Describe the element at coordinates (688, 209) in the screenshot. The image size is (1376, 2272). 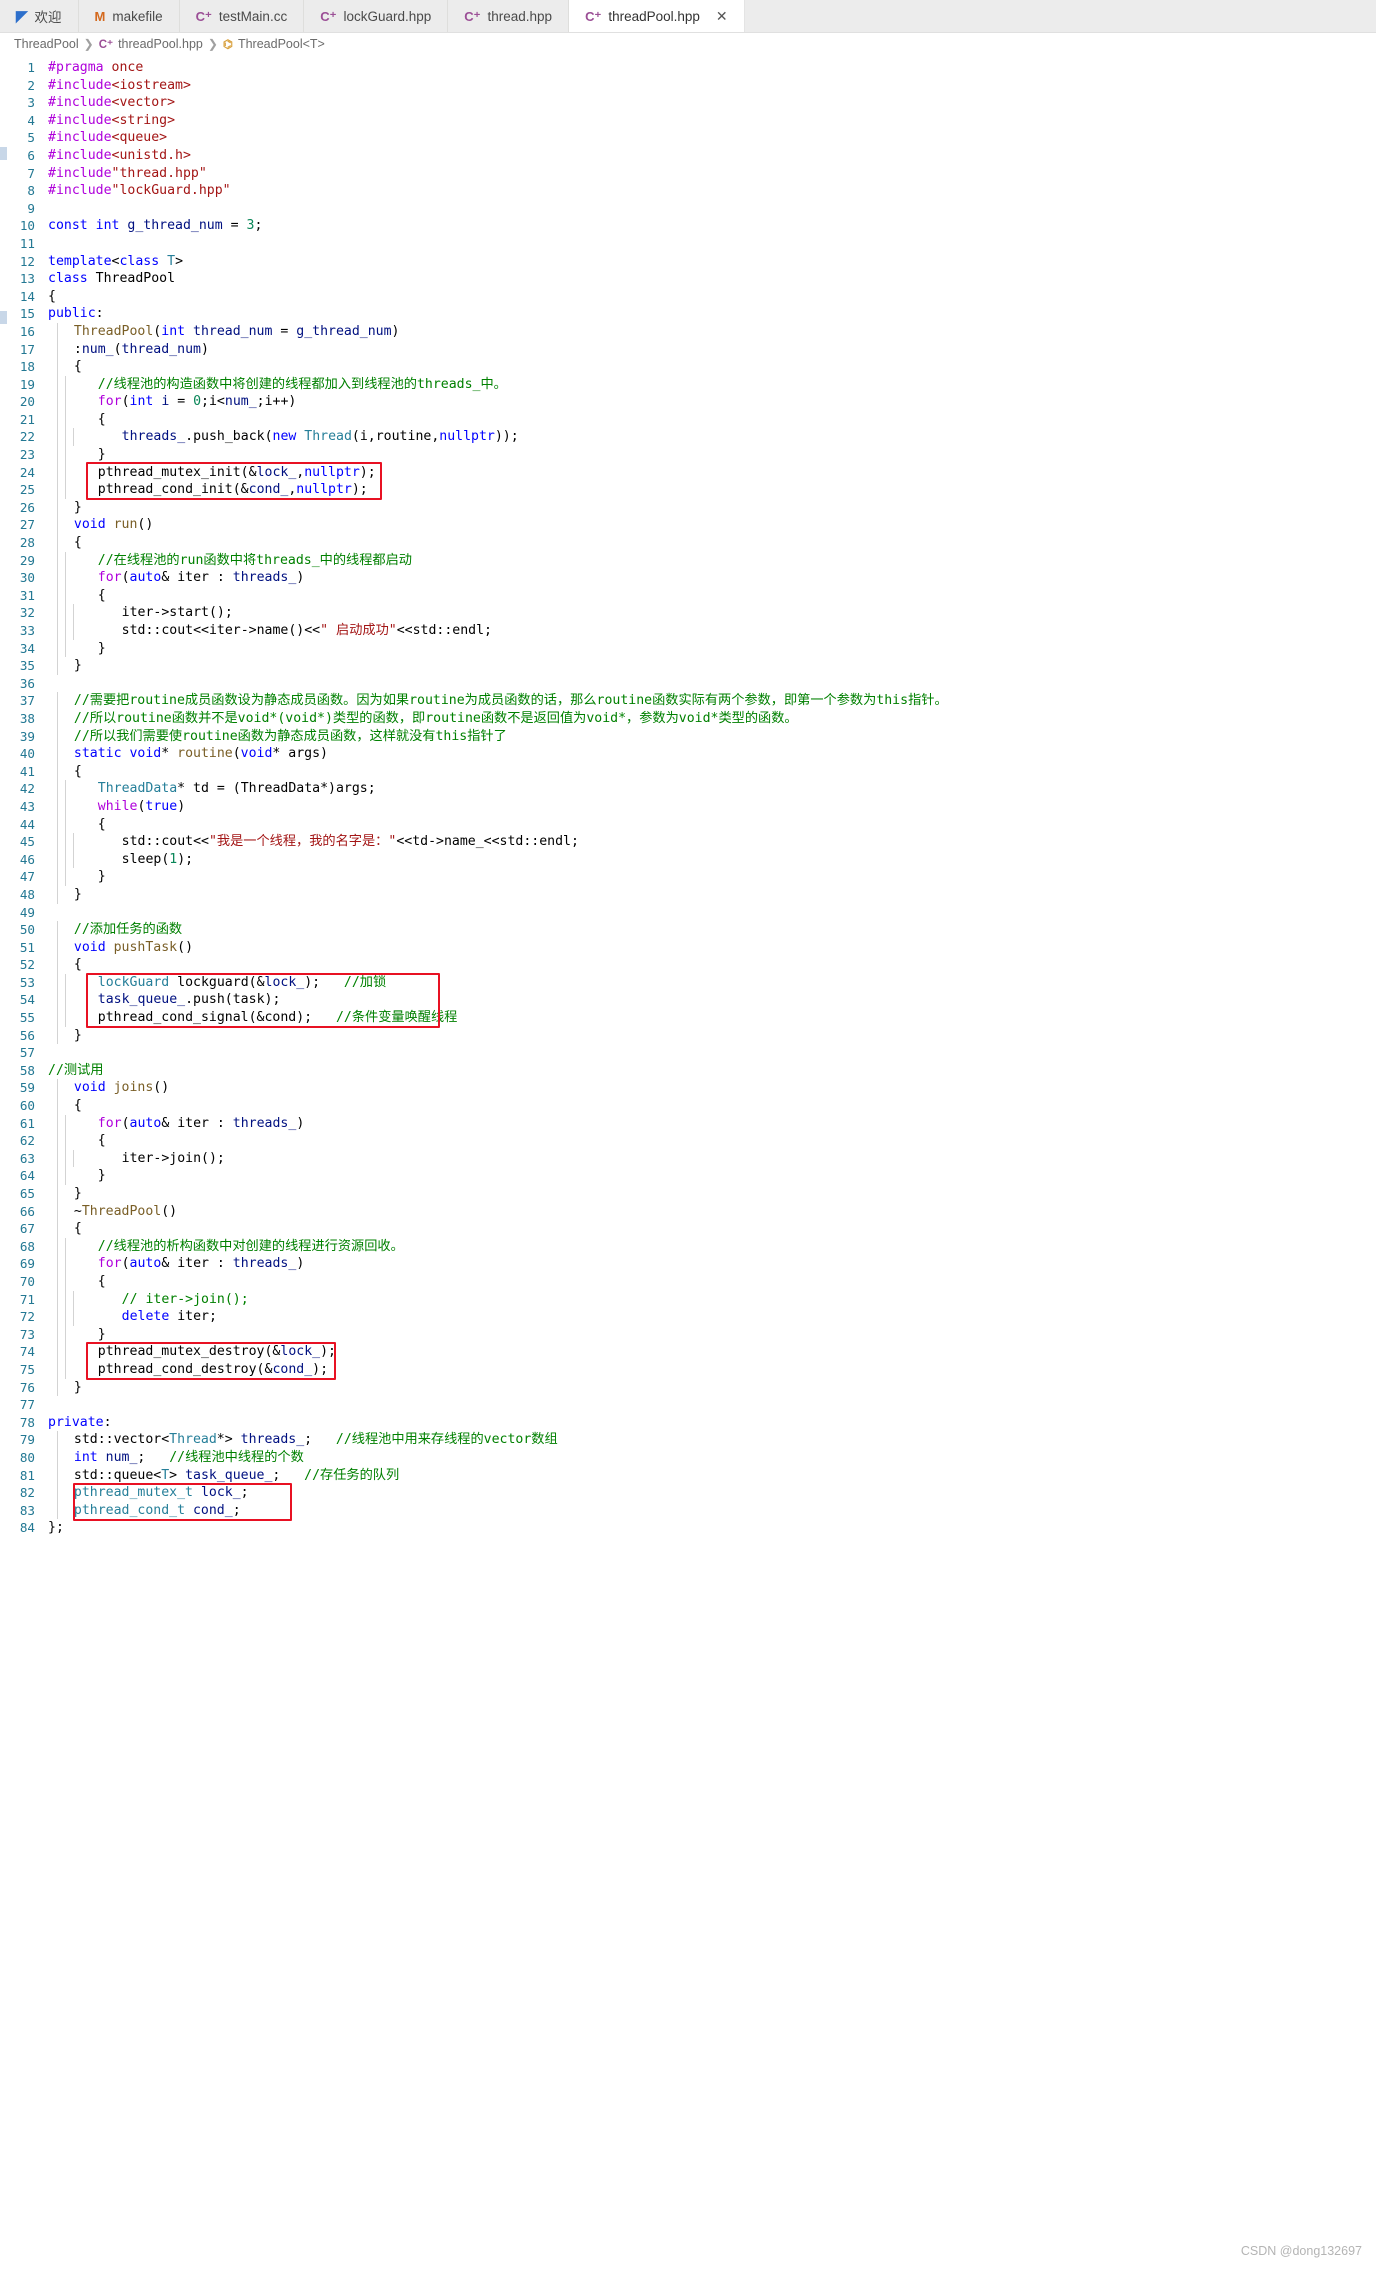
I see `code-line: 9` at that location.